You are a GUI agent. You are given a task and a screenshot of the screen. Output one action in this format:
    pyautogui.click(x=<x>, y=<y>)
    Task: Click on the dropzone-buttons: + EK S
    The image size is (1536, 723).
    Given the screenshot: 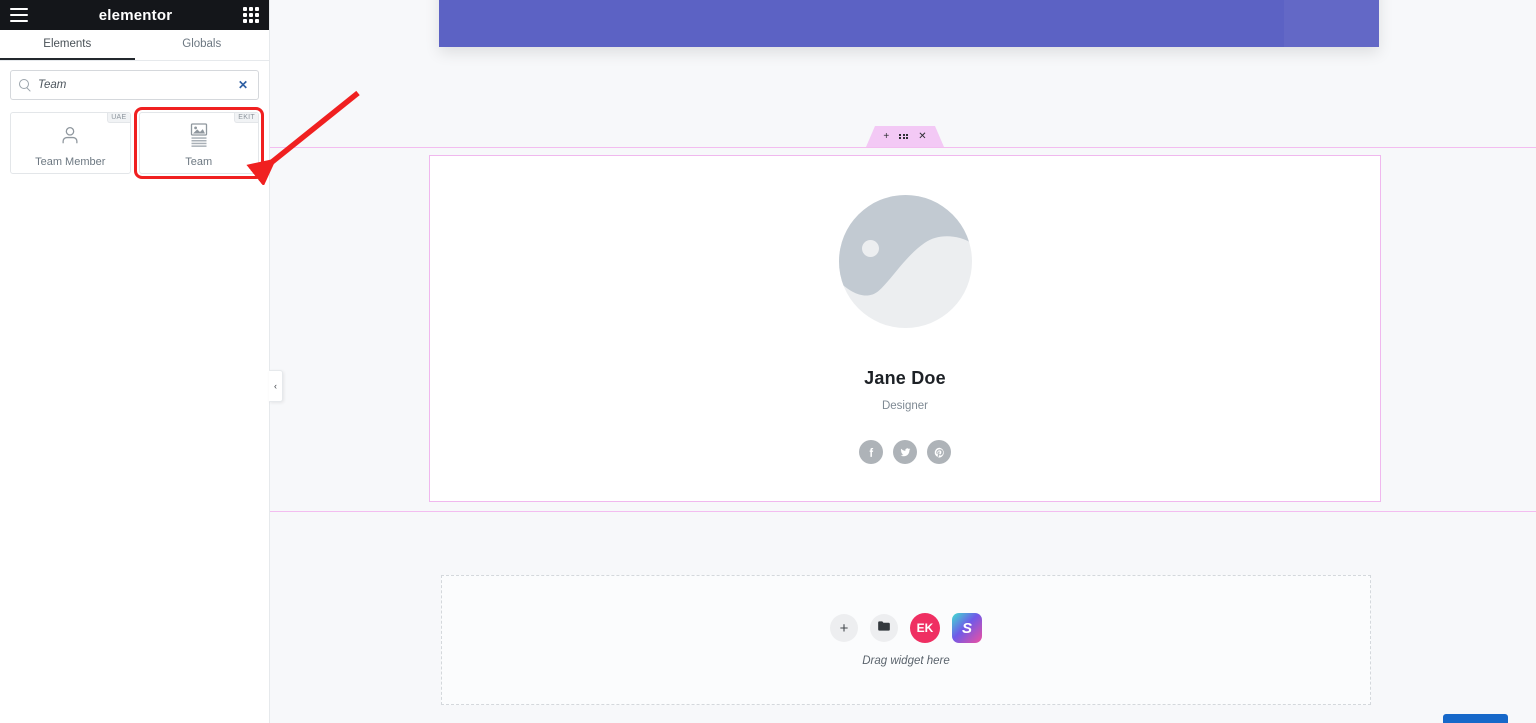 What is the action you would take?
    pyautogui.click(x=906, y=628)
    